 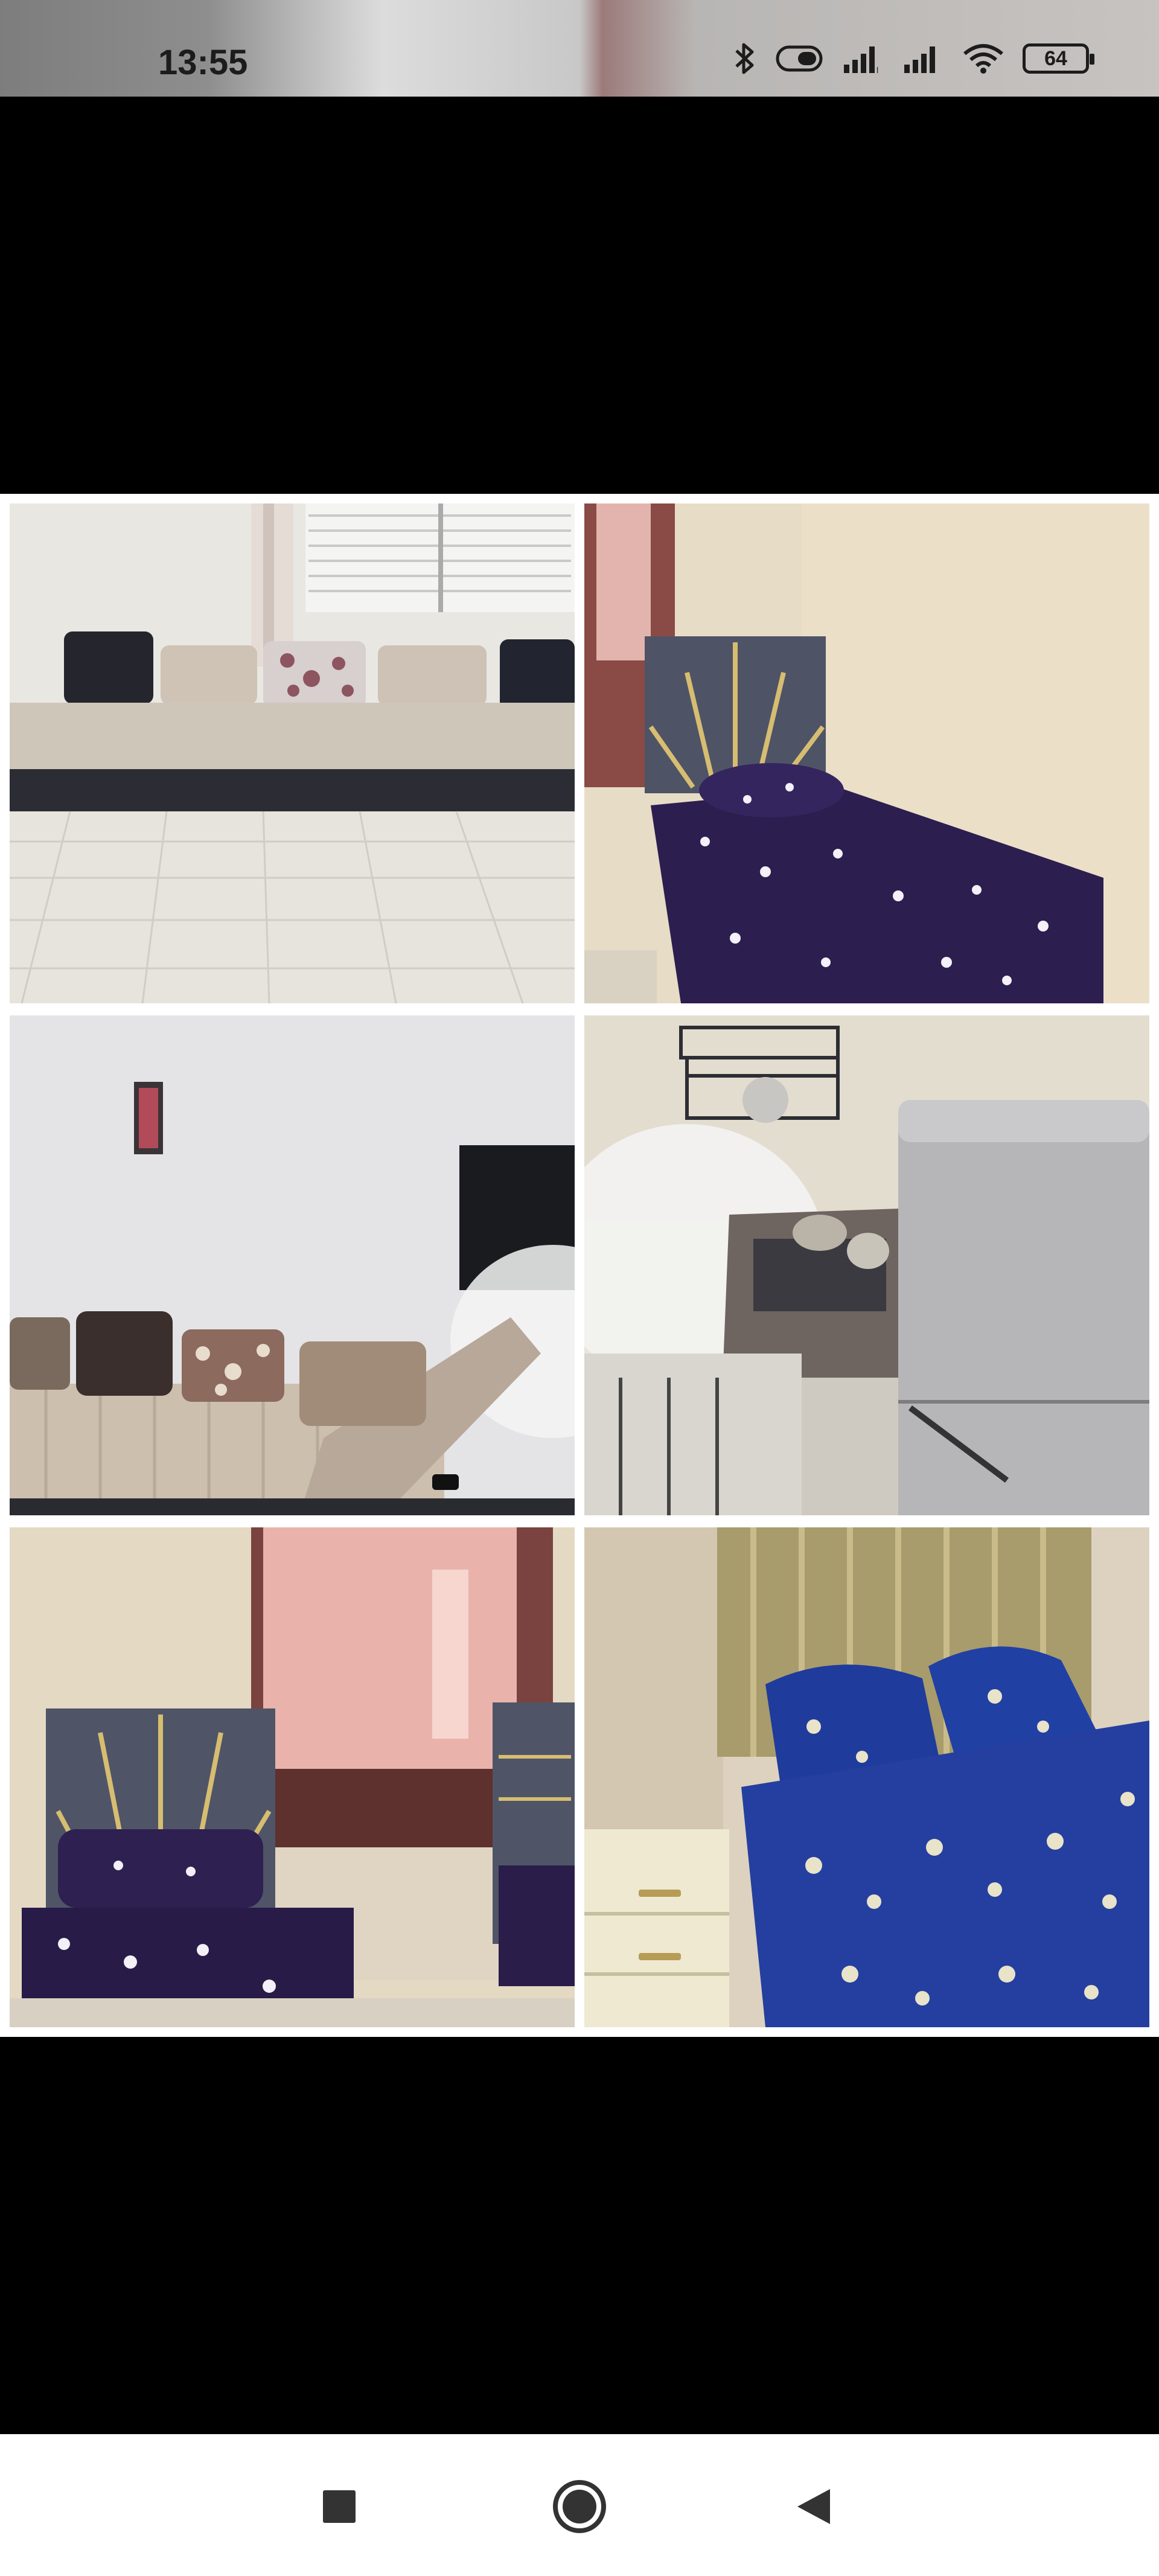 What do you see at coordinates (292, 1265) in the screenshot?
I see `salon-tv-photo` at bounding box center [292, 1265].